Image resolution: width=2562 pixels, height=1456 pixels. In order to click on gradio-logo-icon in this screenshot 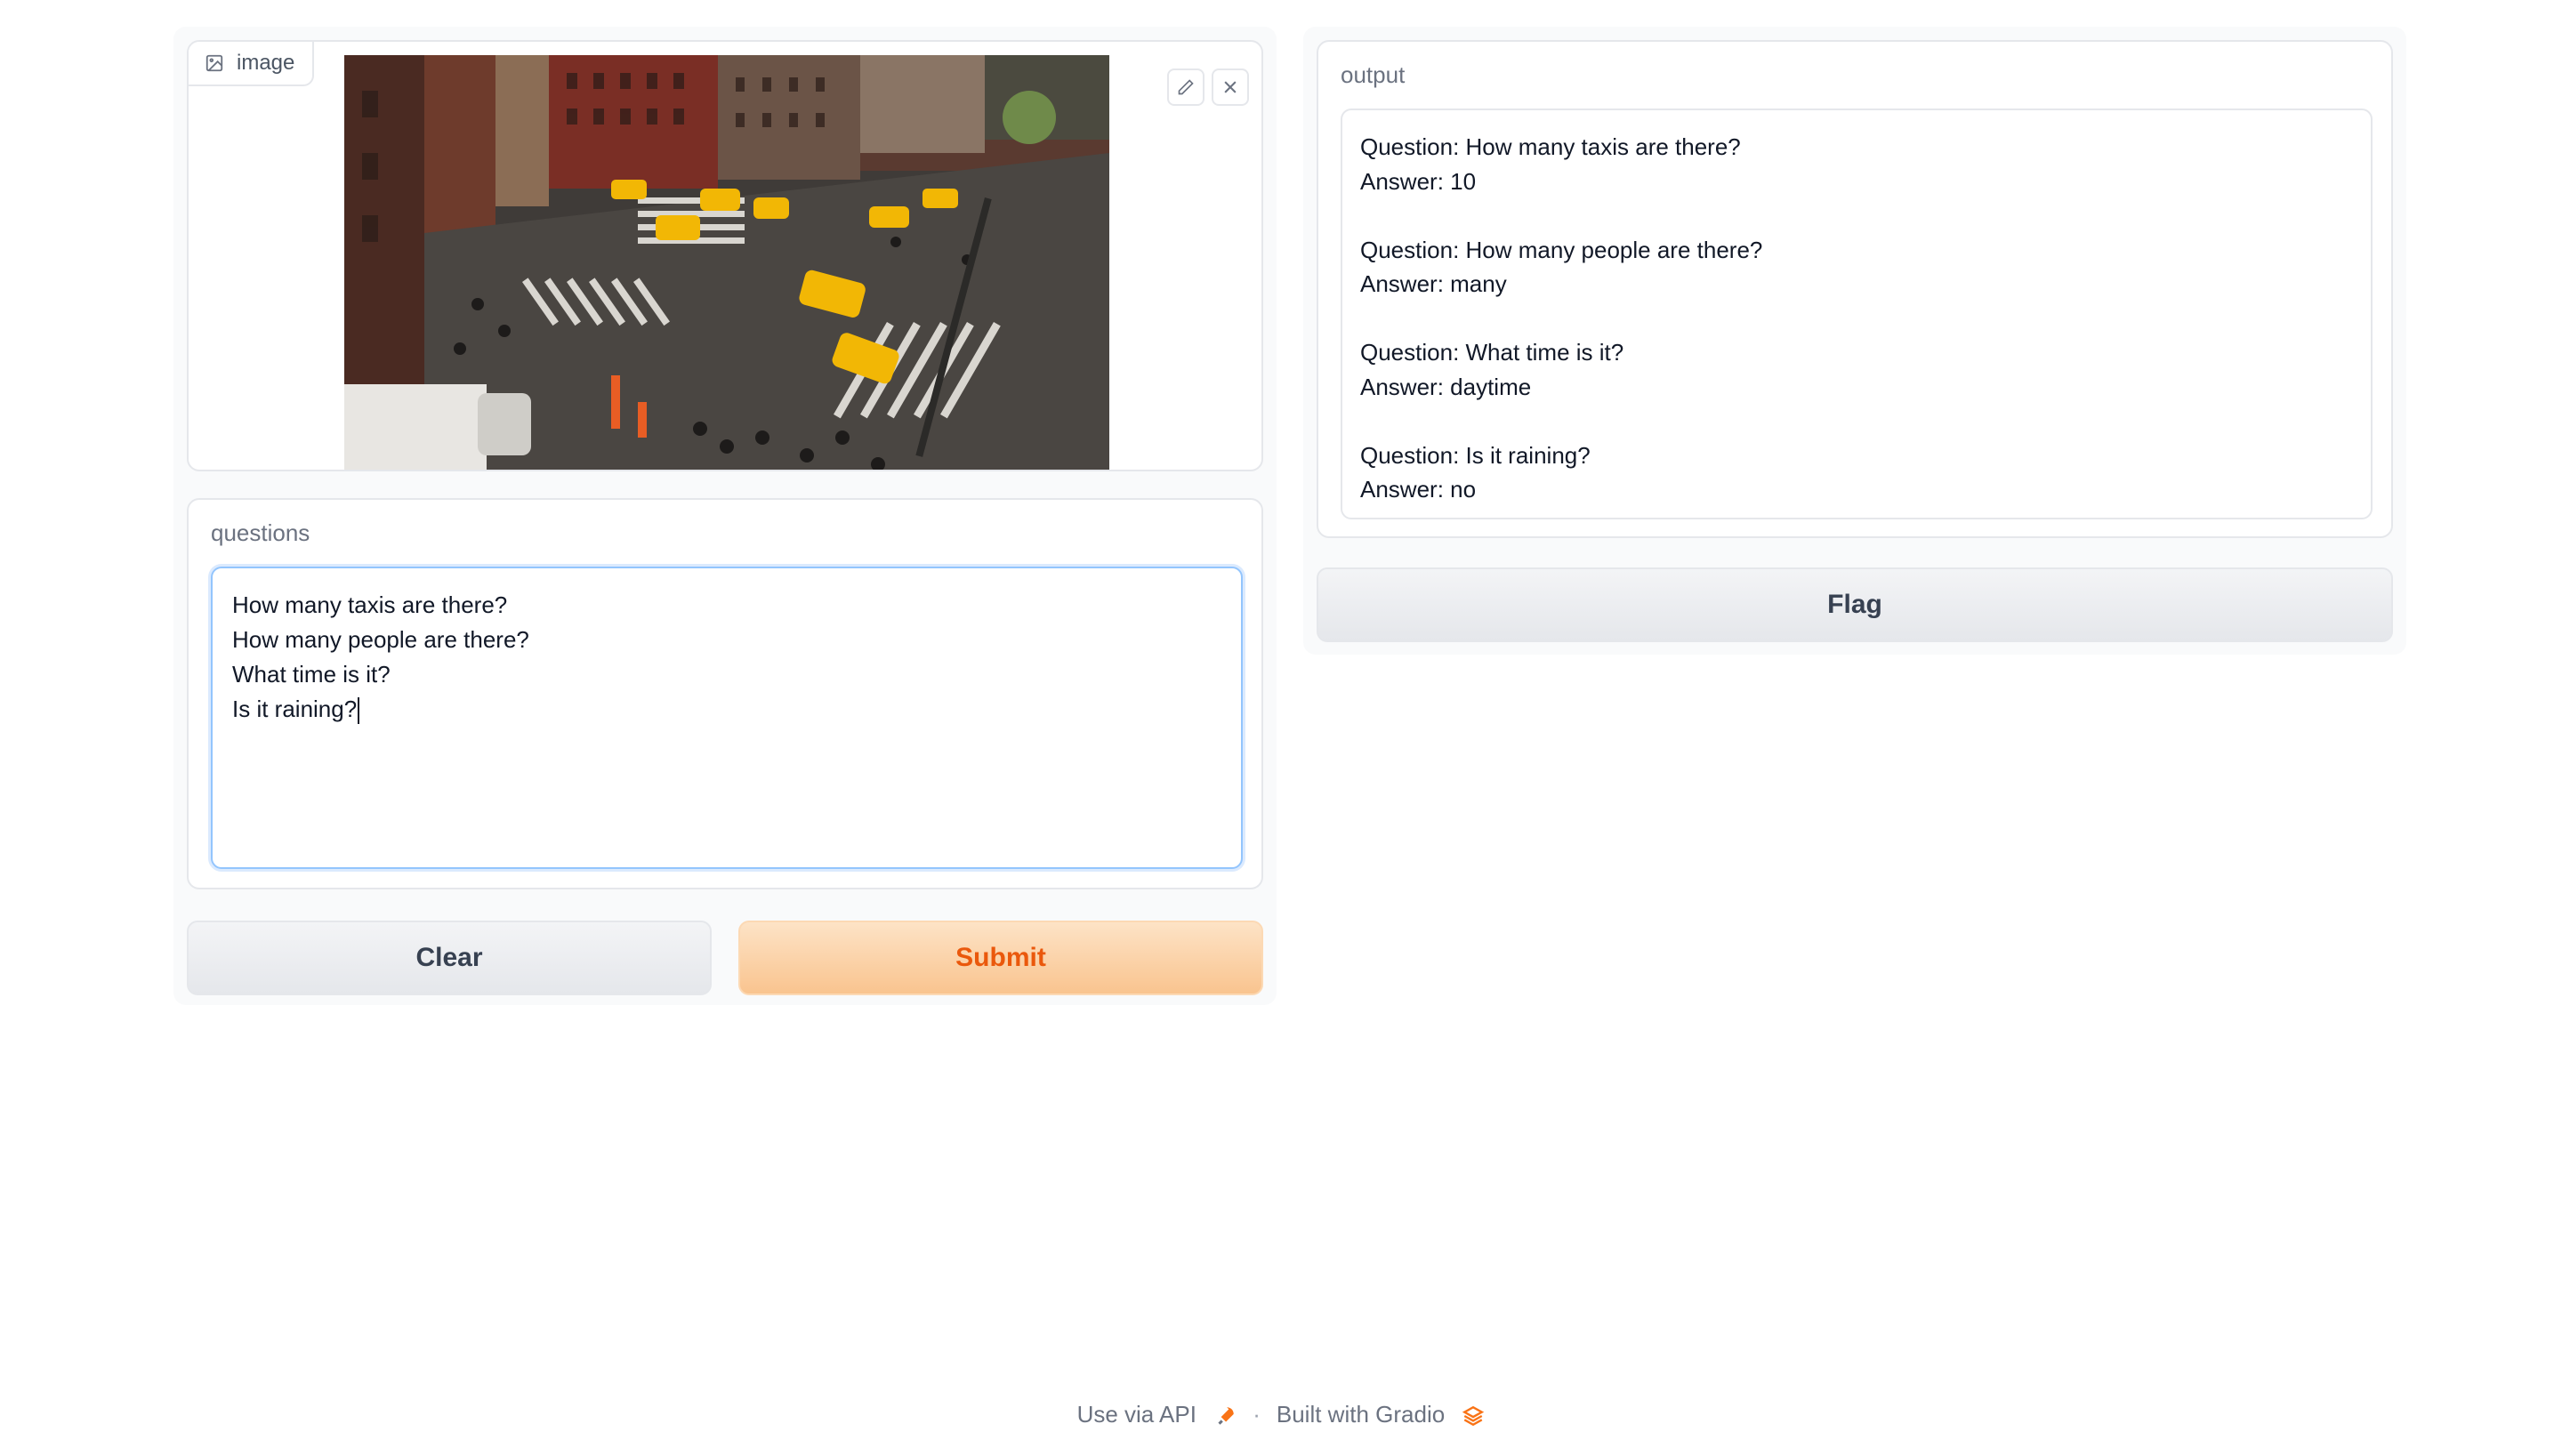, I will do `click(1473, 1416)`.